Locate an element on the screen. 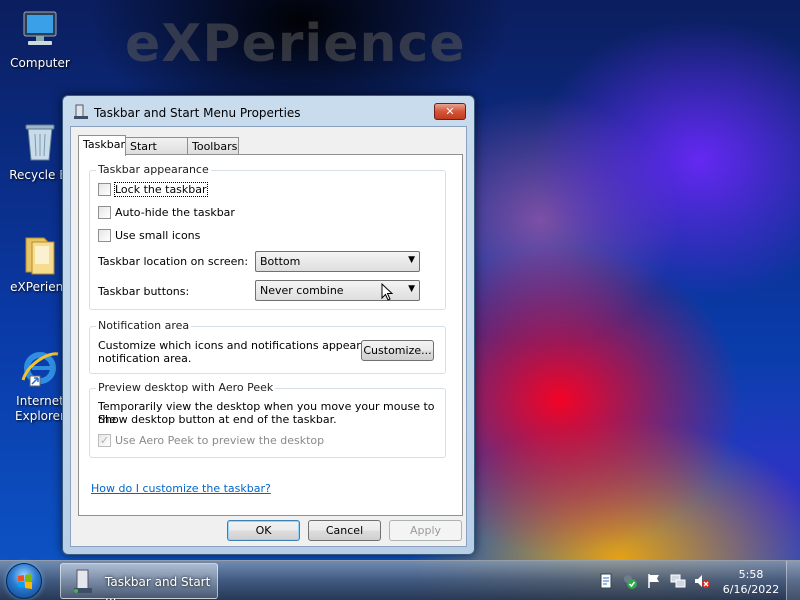 Image resolution: width=800 pixels, height=600 pixels. desktop-icon-label: Computer is located at coordinates (40, 63).